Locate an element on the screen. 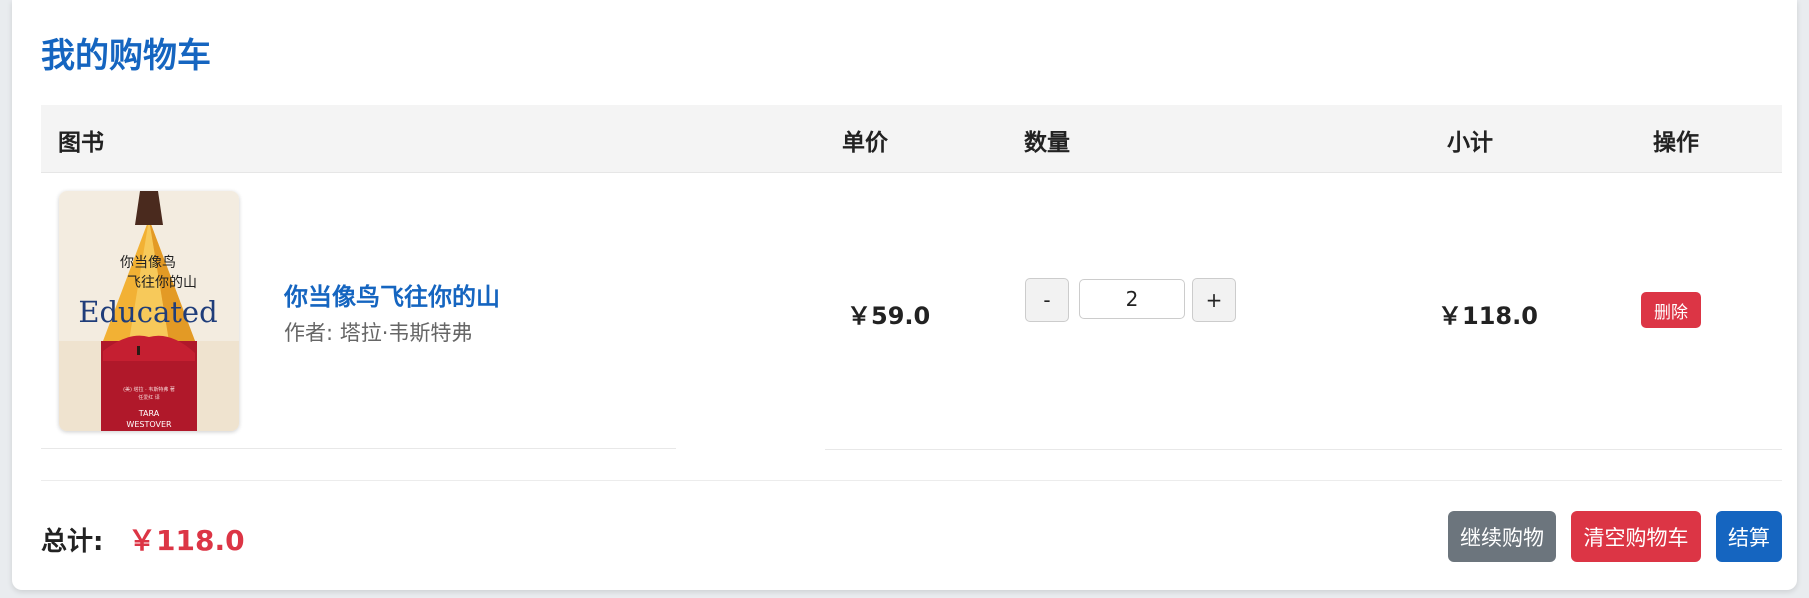  cover-title-line1: 你当像鸟 is located at coordinates (148, 263).